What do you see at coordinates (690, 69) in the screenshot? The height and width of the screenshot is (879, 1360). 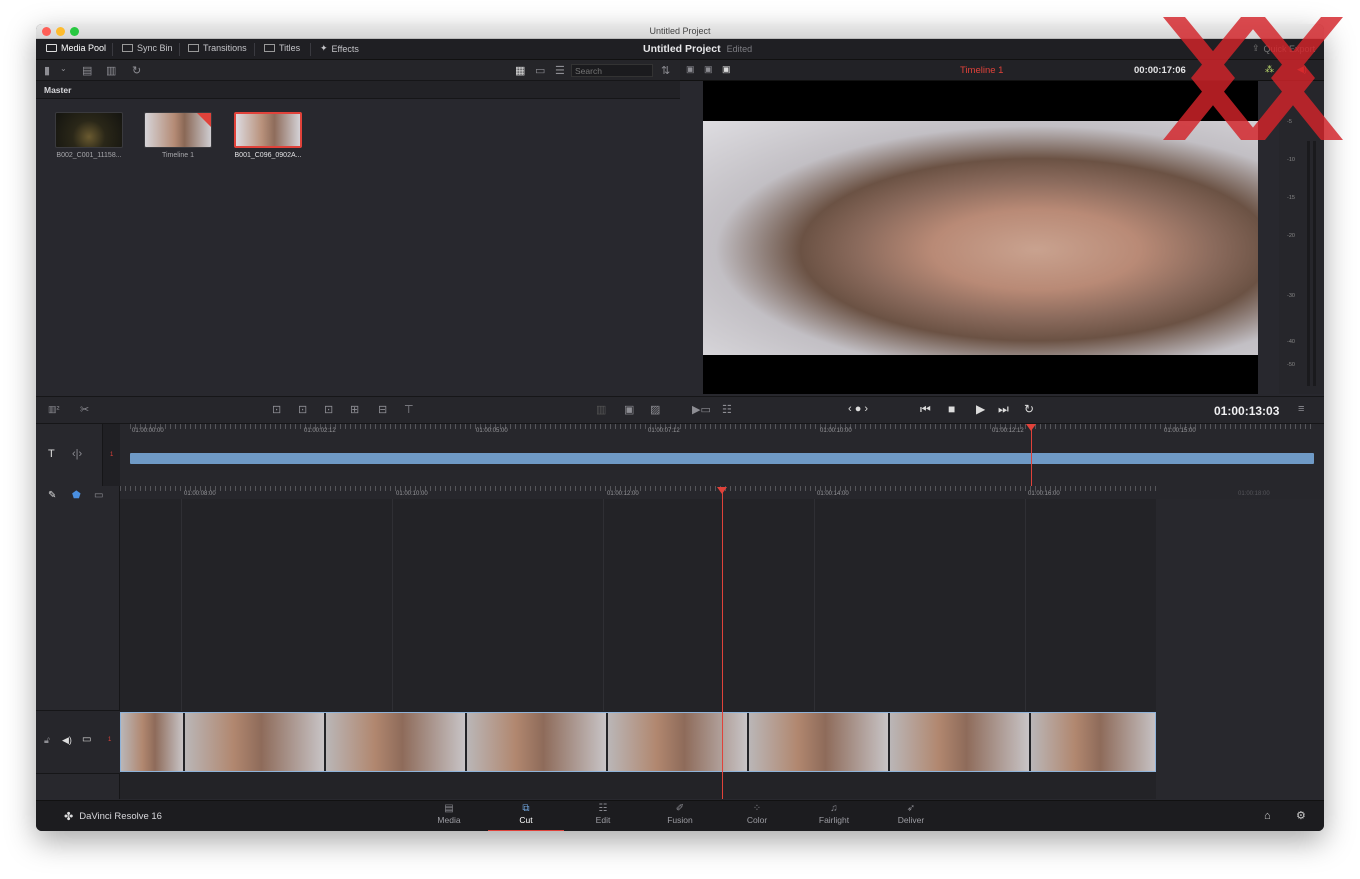 I see `source-clip-icon: ▣` at bounding box center [690, 69].